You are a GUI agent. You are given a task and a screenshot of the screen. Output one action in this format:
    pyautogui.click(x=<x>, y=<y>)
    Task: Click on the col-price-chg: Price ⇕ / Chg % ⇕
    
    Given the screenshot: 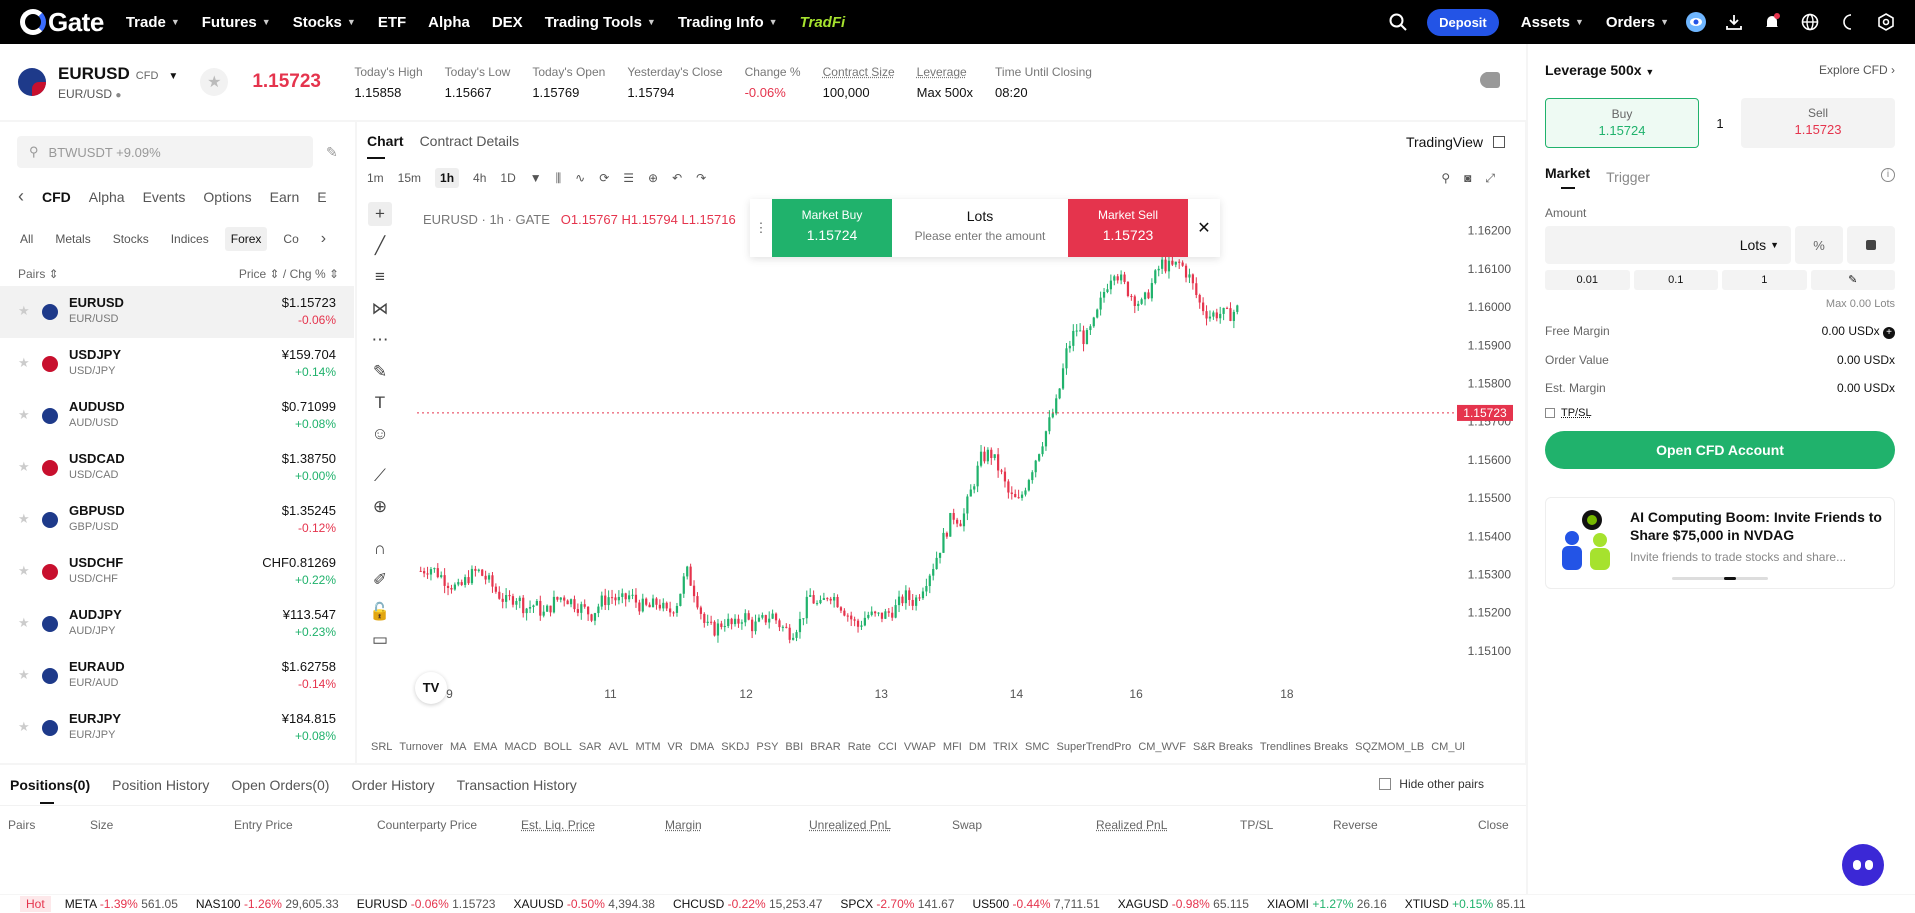 What is the action you would take?
    pyautogui.click(x=289, y=274)
    